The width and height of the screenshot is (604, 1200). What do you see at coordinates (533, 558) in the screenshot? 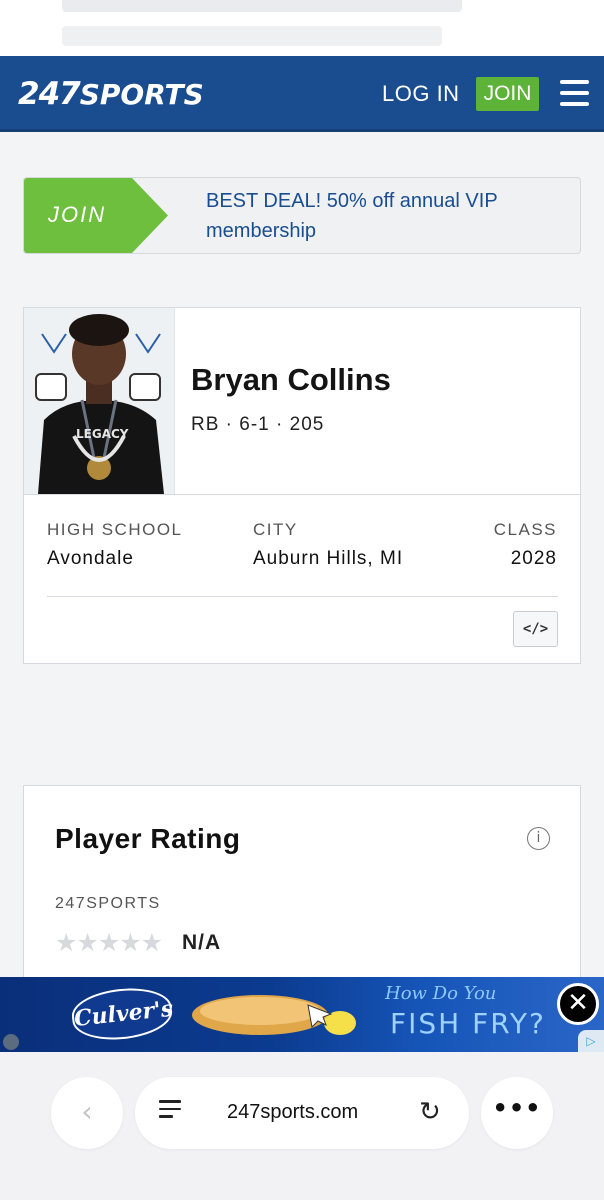
I see `class-value: 2028` at bounding box center [533, 558].